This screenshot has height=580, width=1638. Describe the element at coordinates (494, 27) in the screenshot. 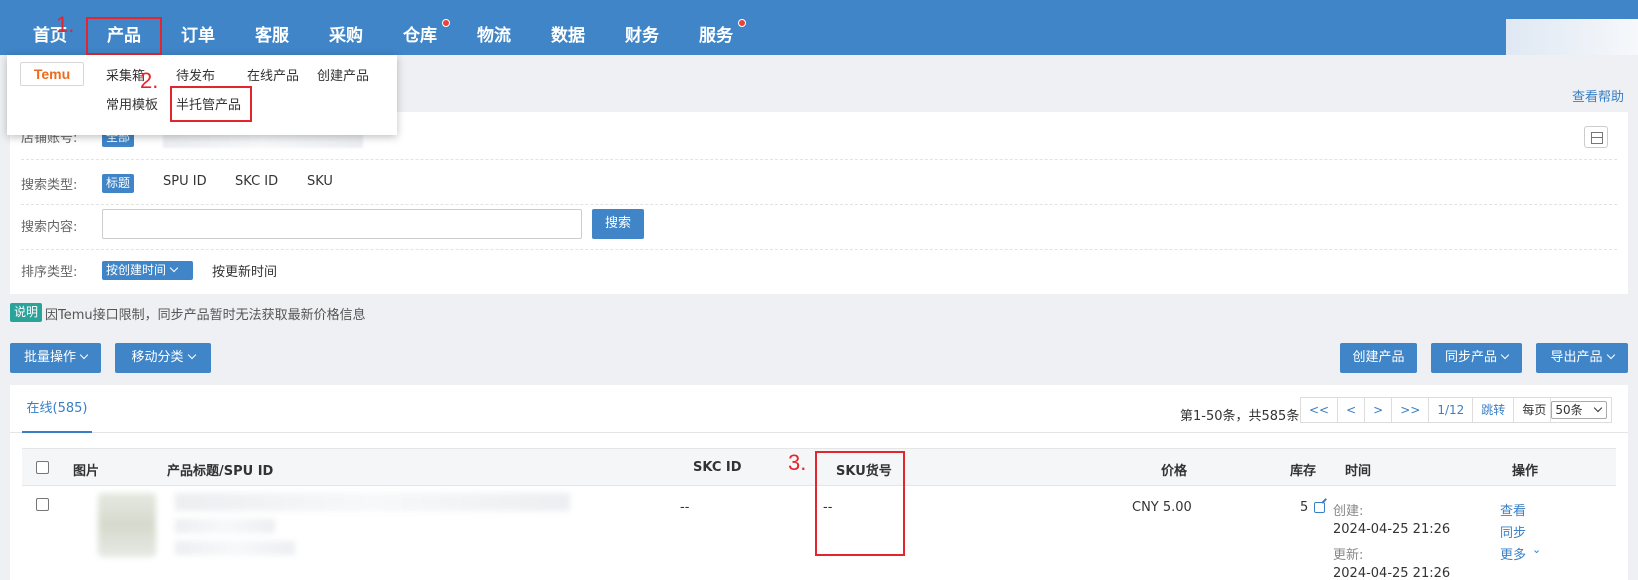

I see `nav-logistics: 物流` at that location.